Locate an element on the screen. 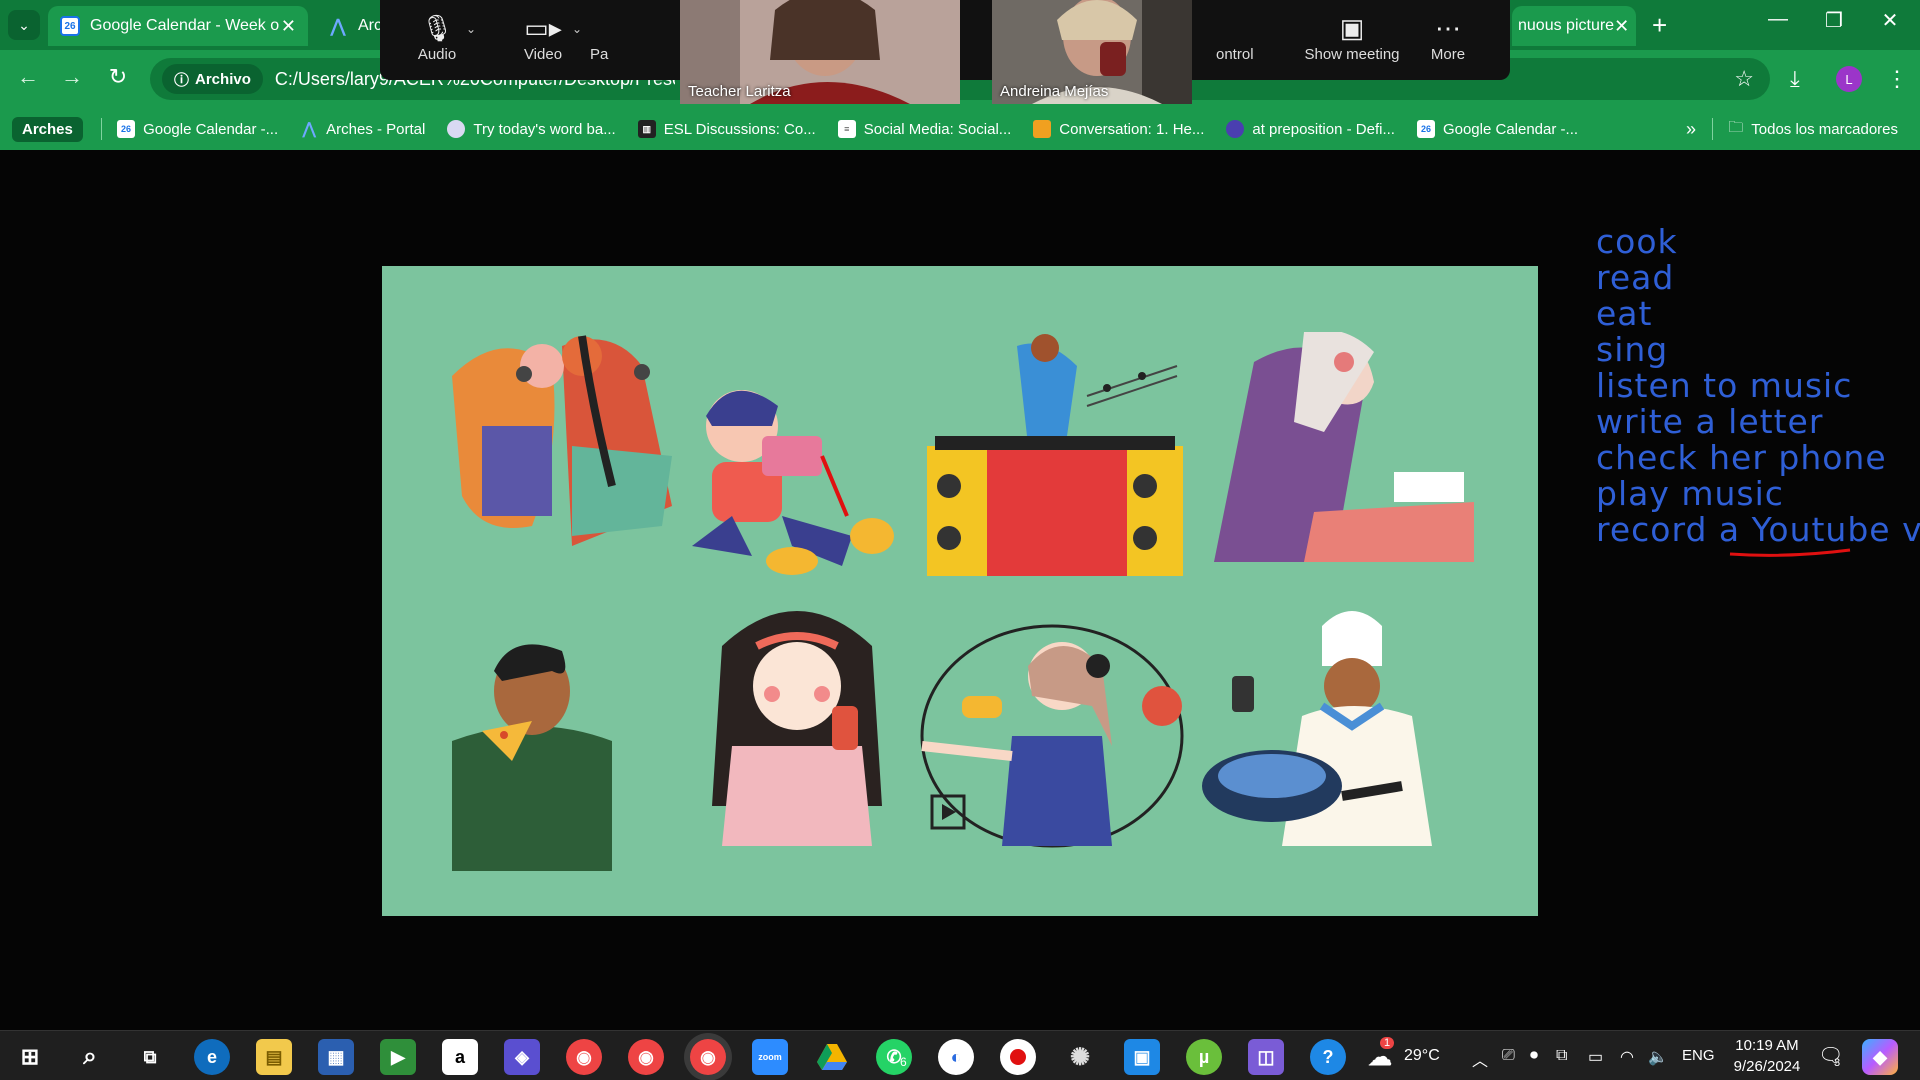 The width and height of the screenshot is (1920, 1080). close-window-button: ✕ is located at coordinates (1890, 20).